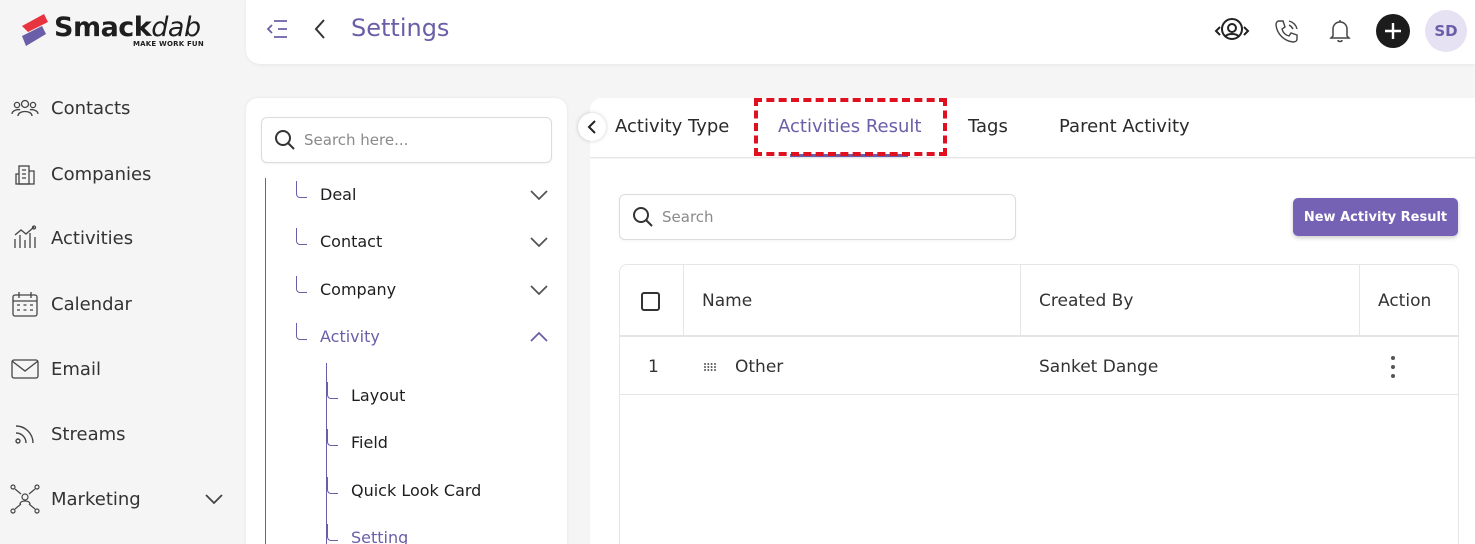 This screenshot has width=1475, height=544. I want to click on row-created-by: Sanket Dange, so click(1099, 367).